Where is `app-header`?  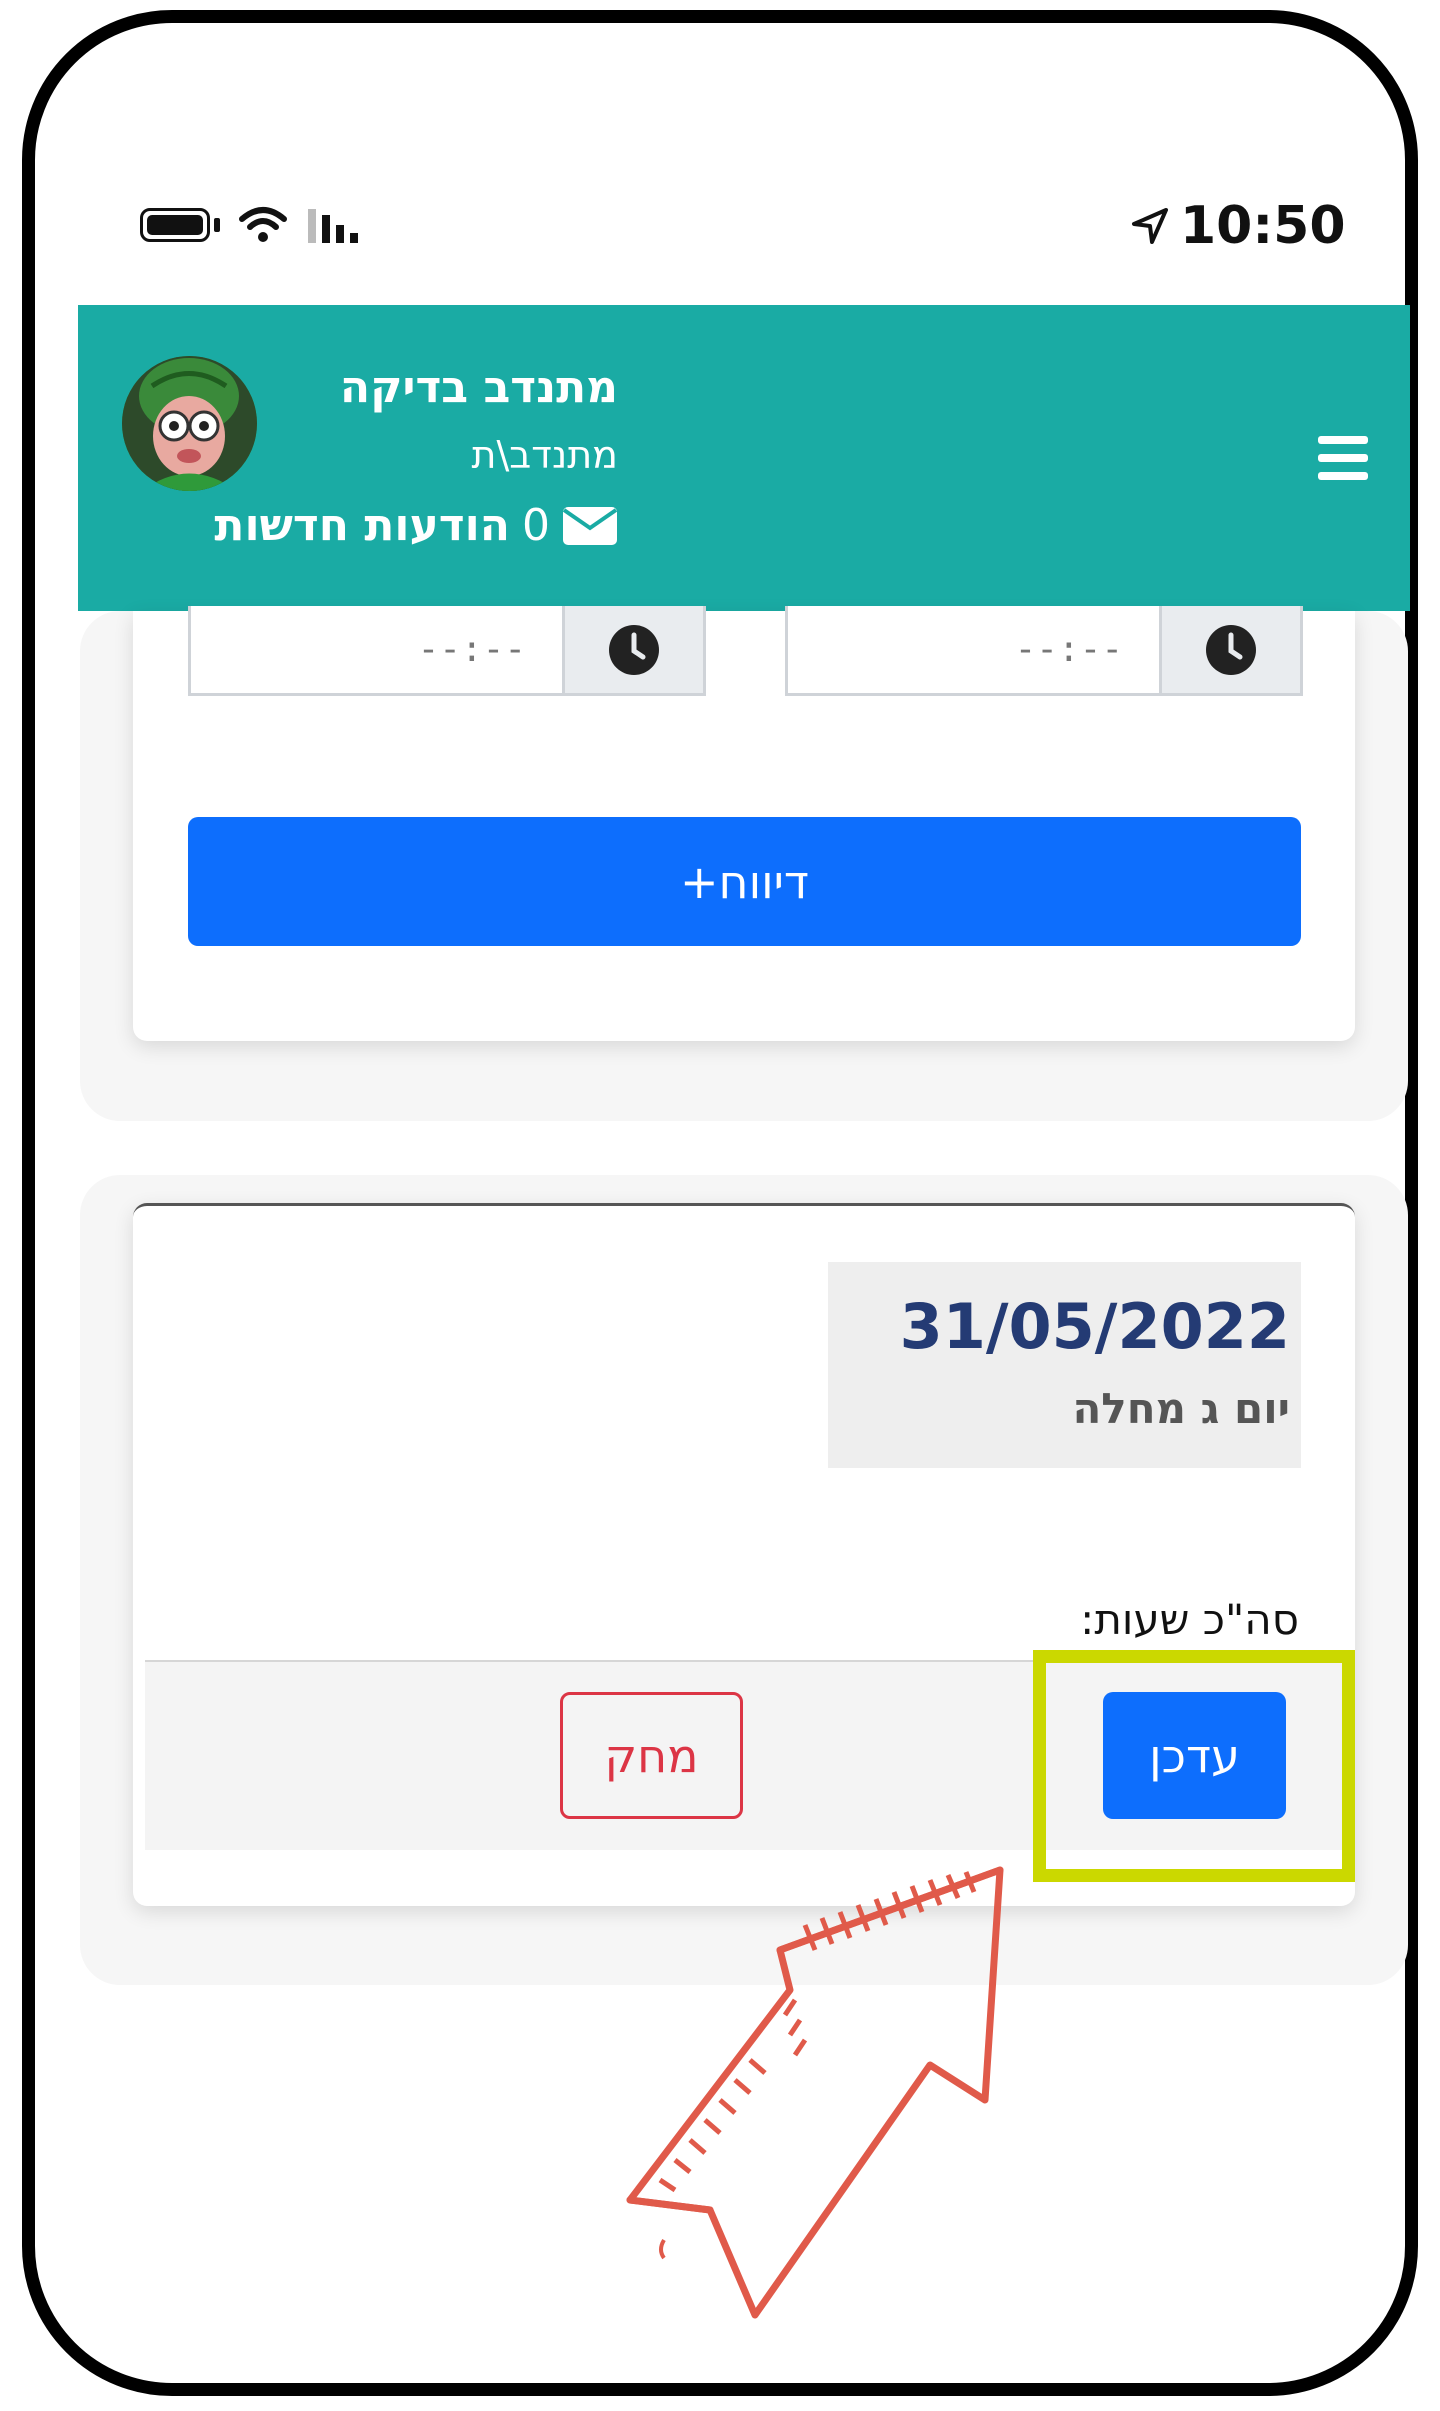 app-header is located at coordinates (744, 458).